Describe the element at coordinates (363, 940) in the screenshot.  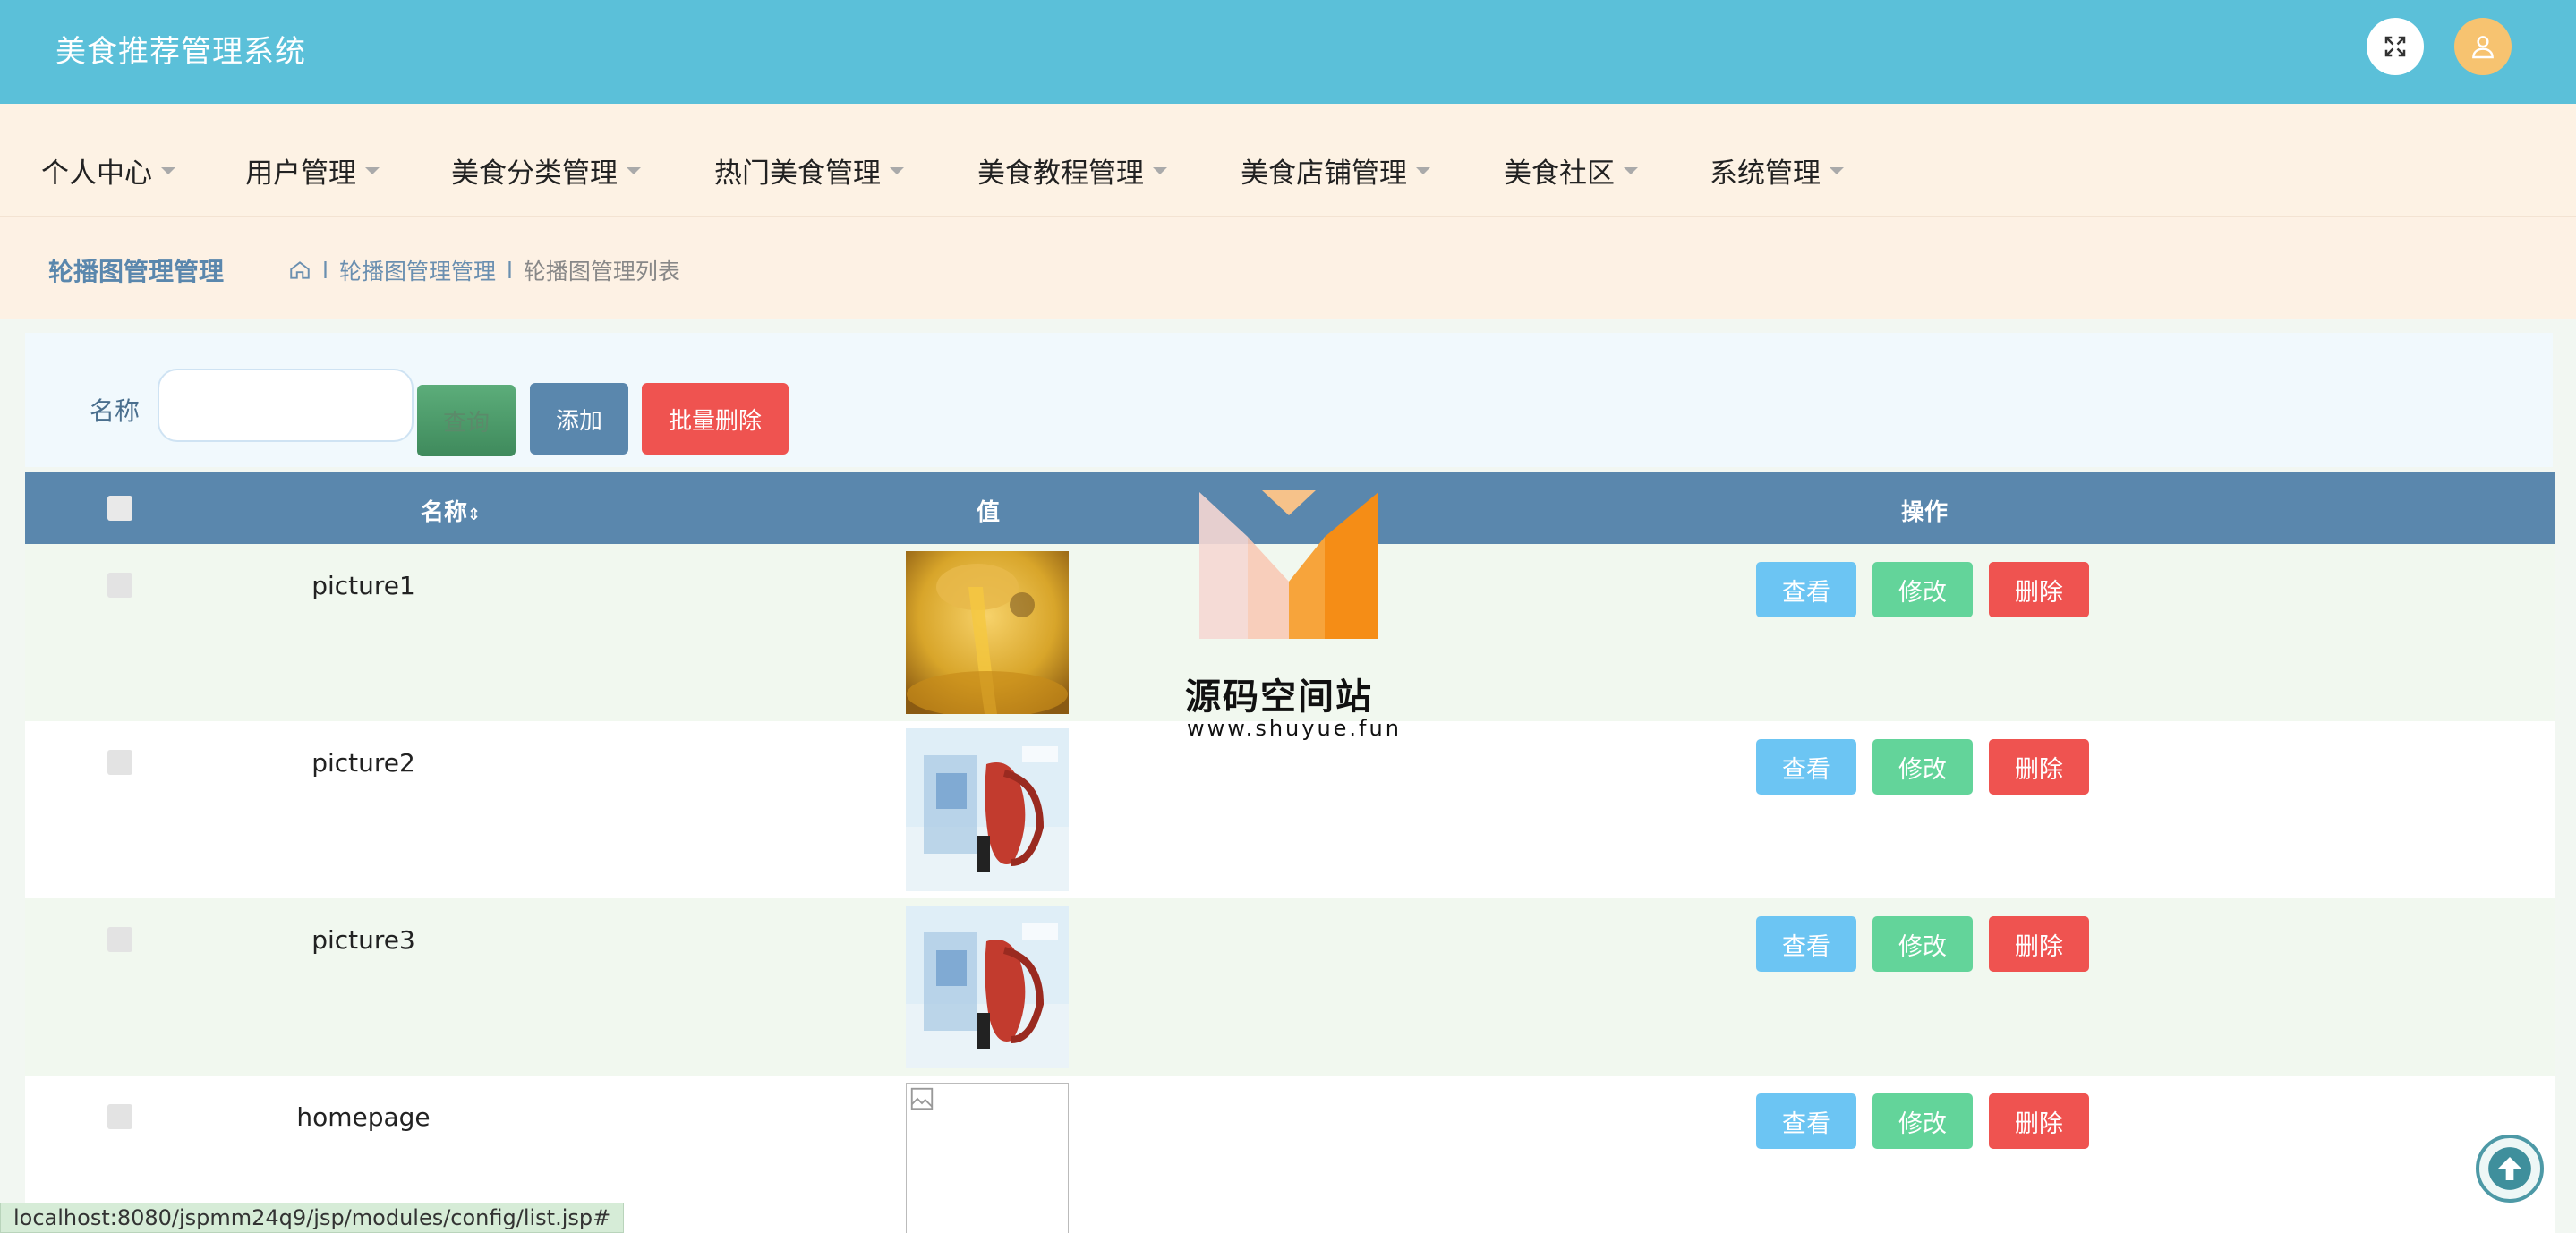
I see `row-name: picture3` at that location.